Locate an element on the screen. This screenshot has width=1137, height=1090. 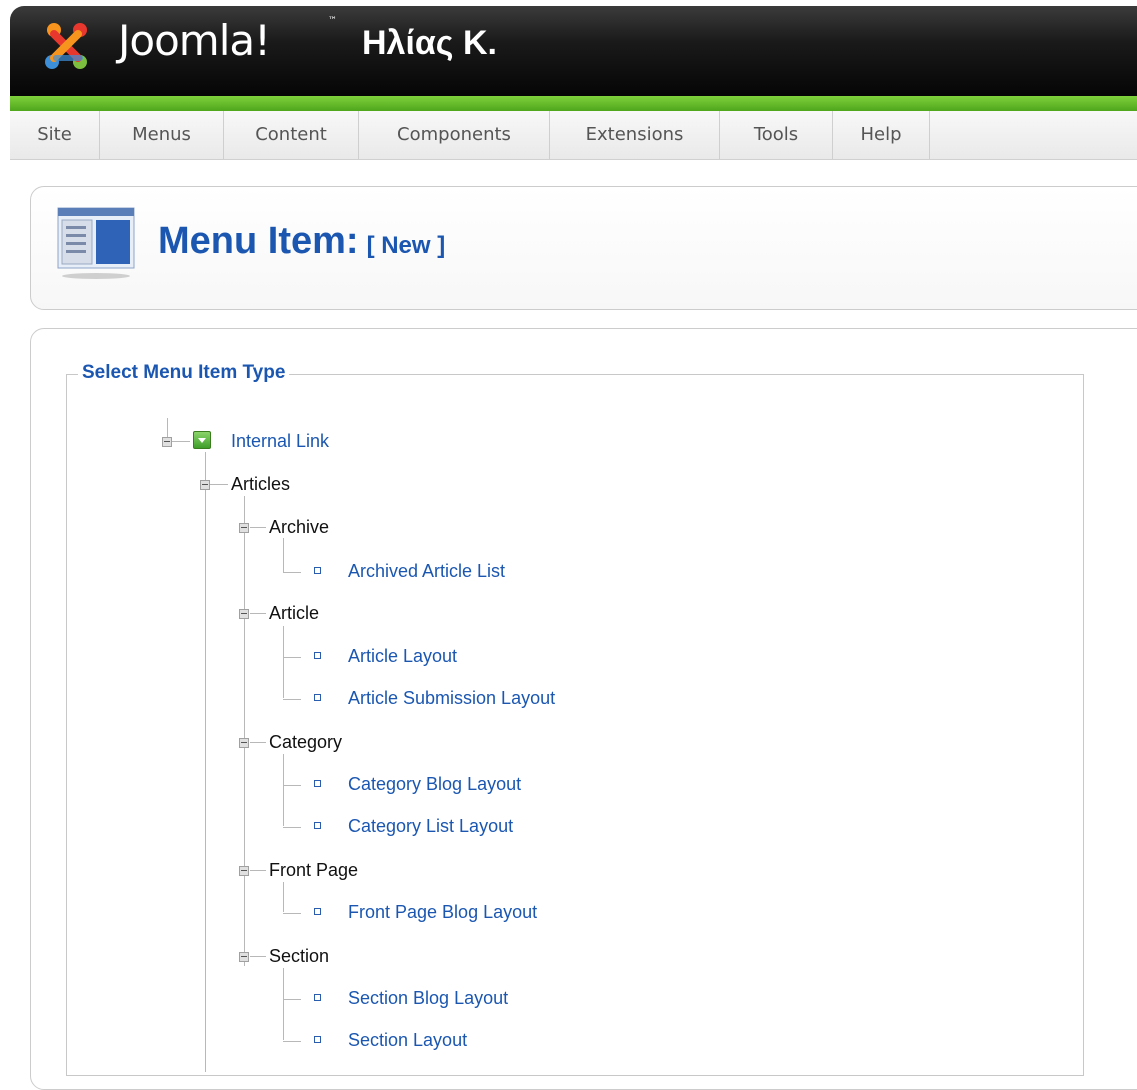
menu-components: Components is located at coordinates (454, 135).